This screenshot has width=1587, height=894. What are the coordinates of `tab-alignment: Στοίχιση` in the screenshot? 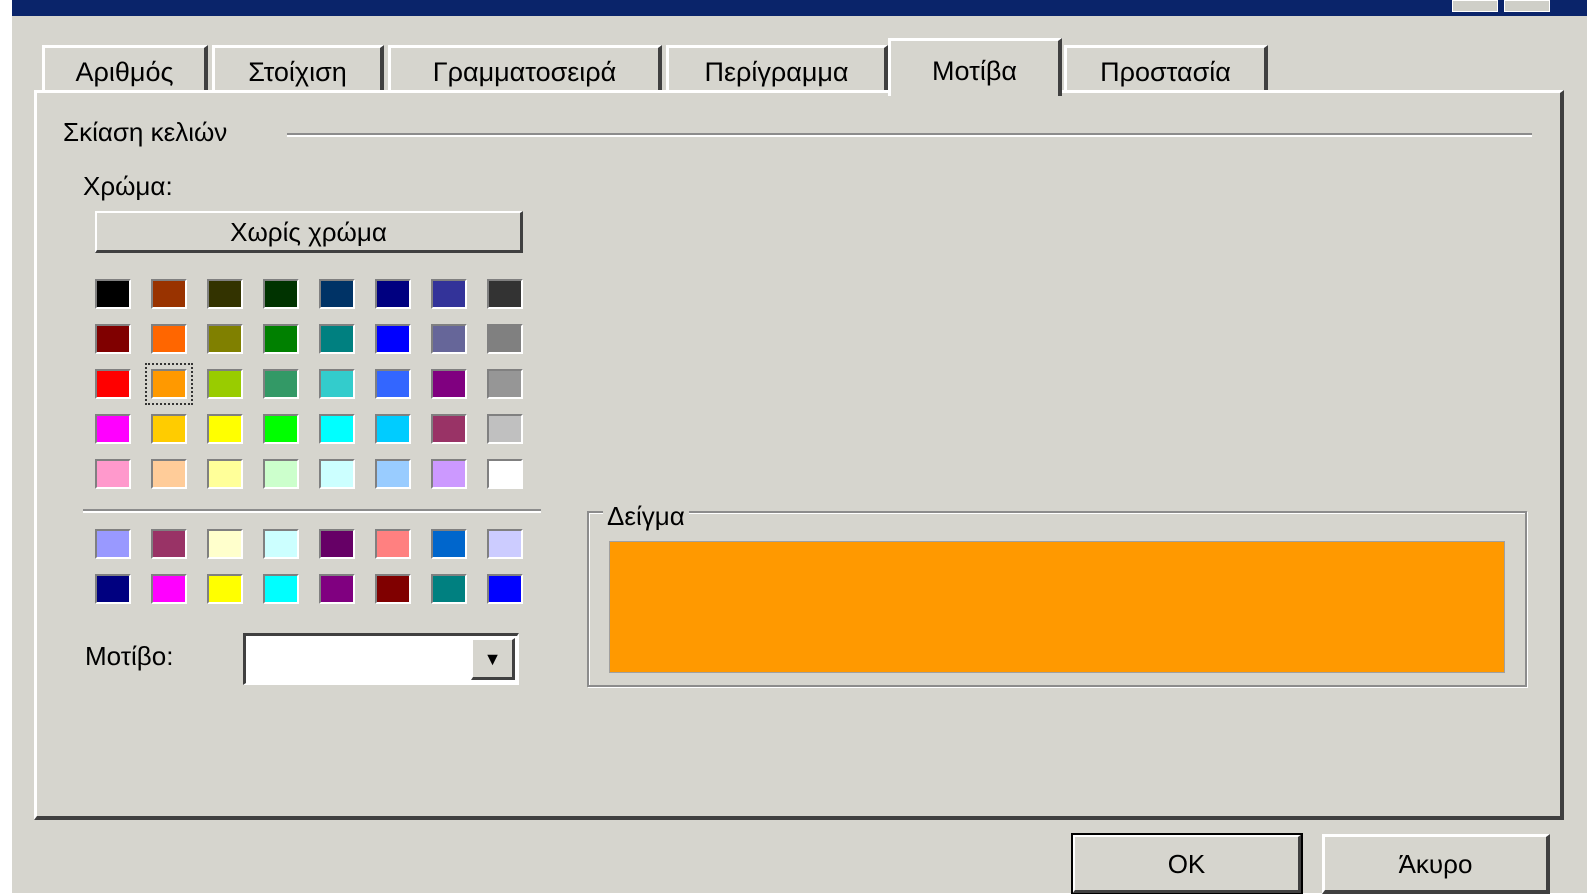 It's located at (298, 69).